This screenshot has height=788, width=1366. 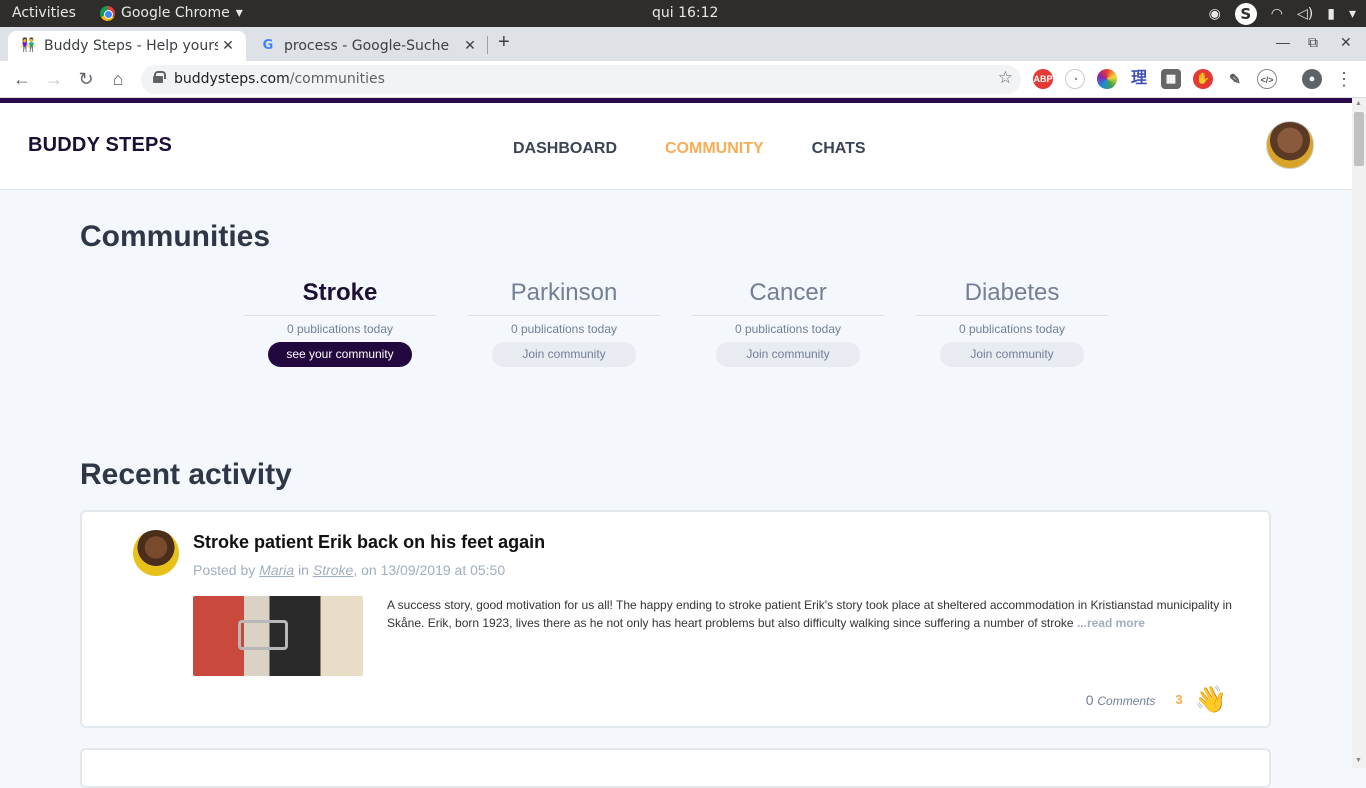 What do you see at coordinates (1211, 699) in the screenshot?
I see `wave-hand-icon: 👋` at bounding box center [1211, 699].